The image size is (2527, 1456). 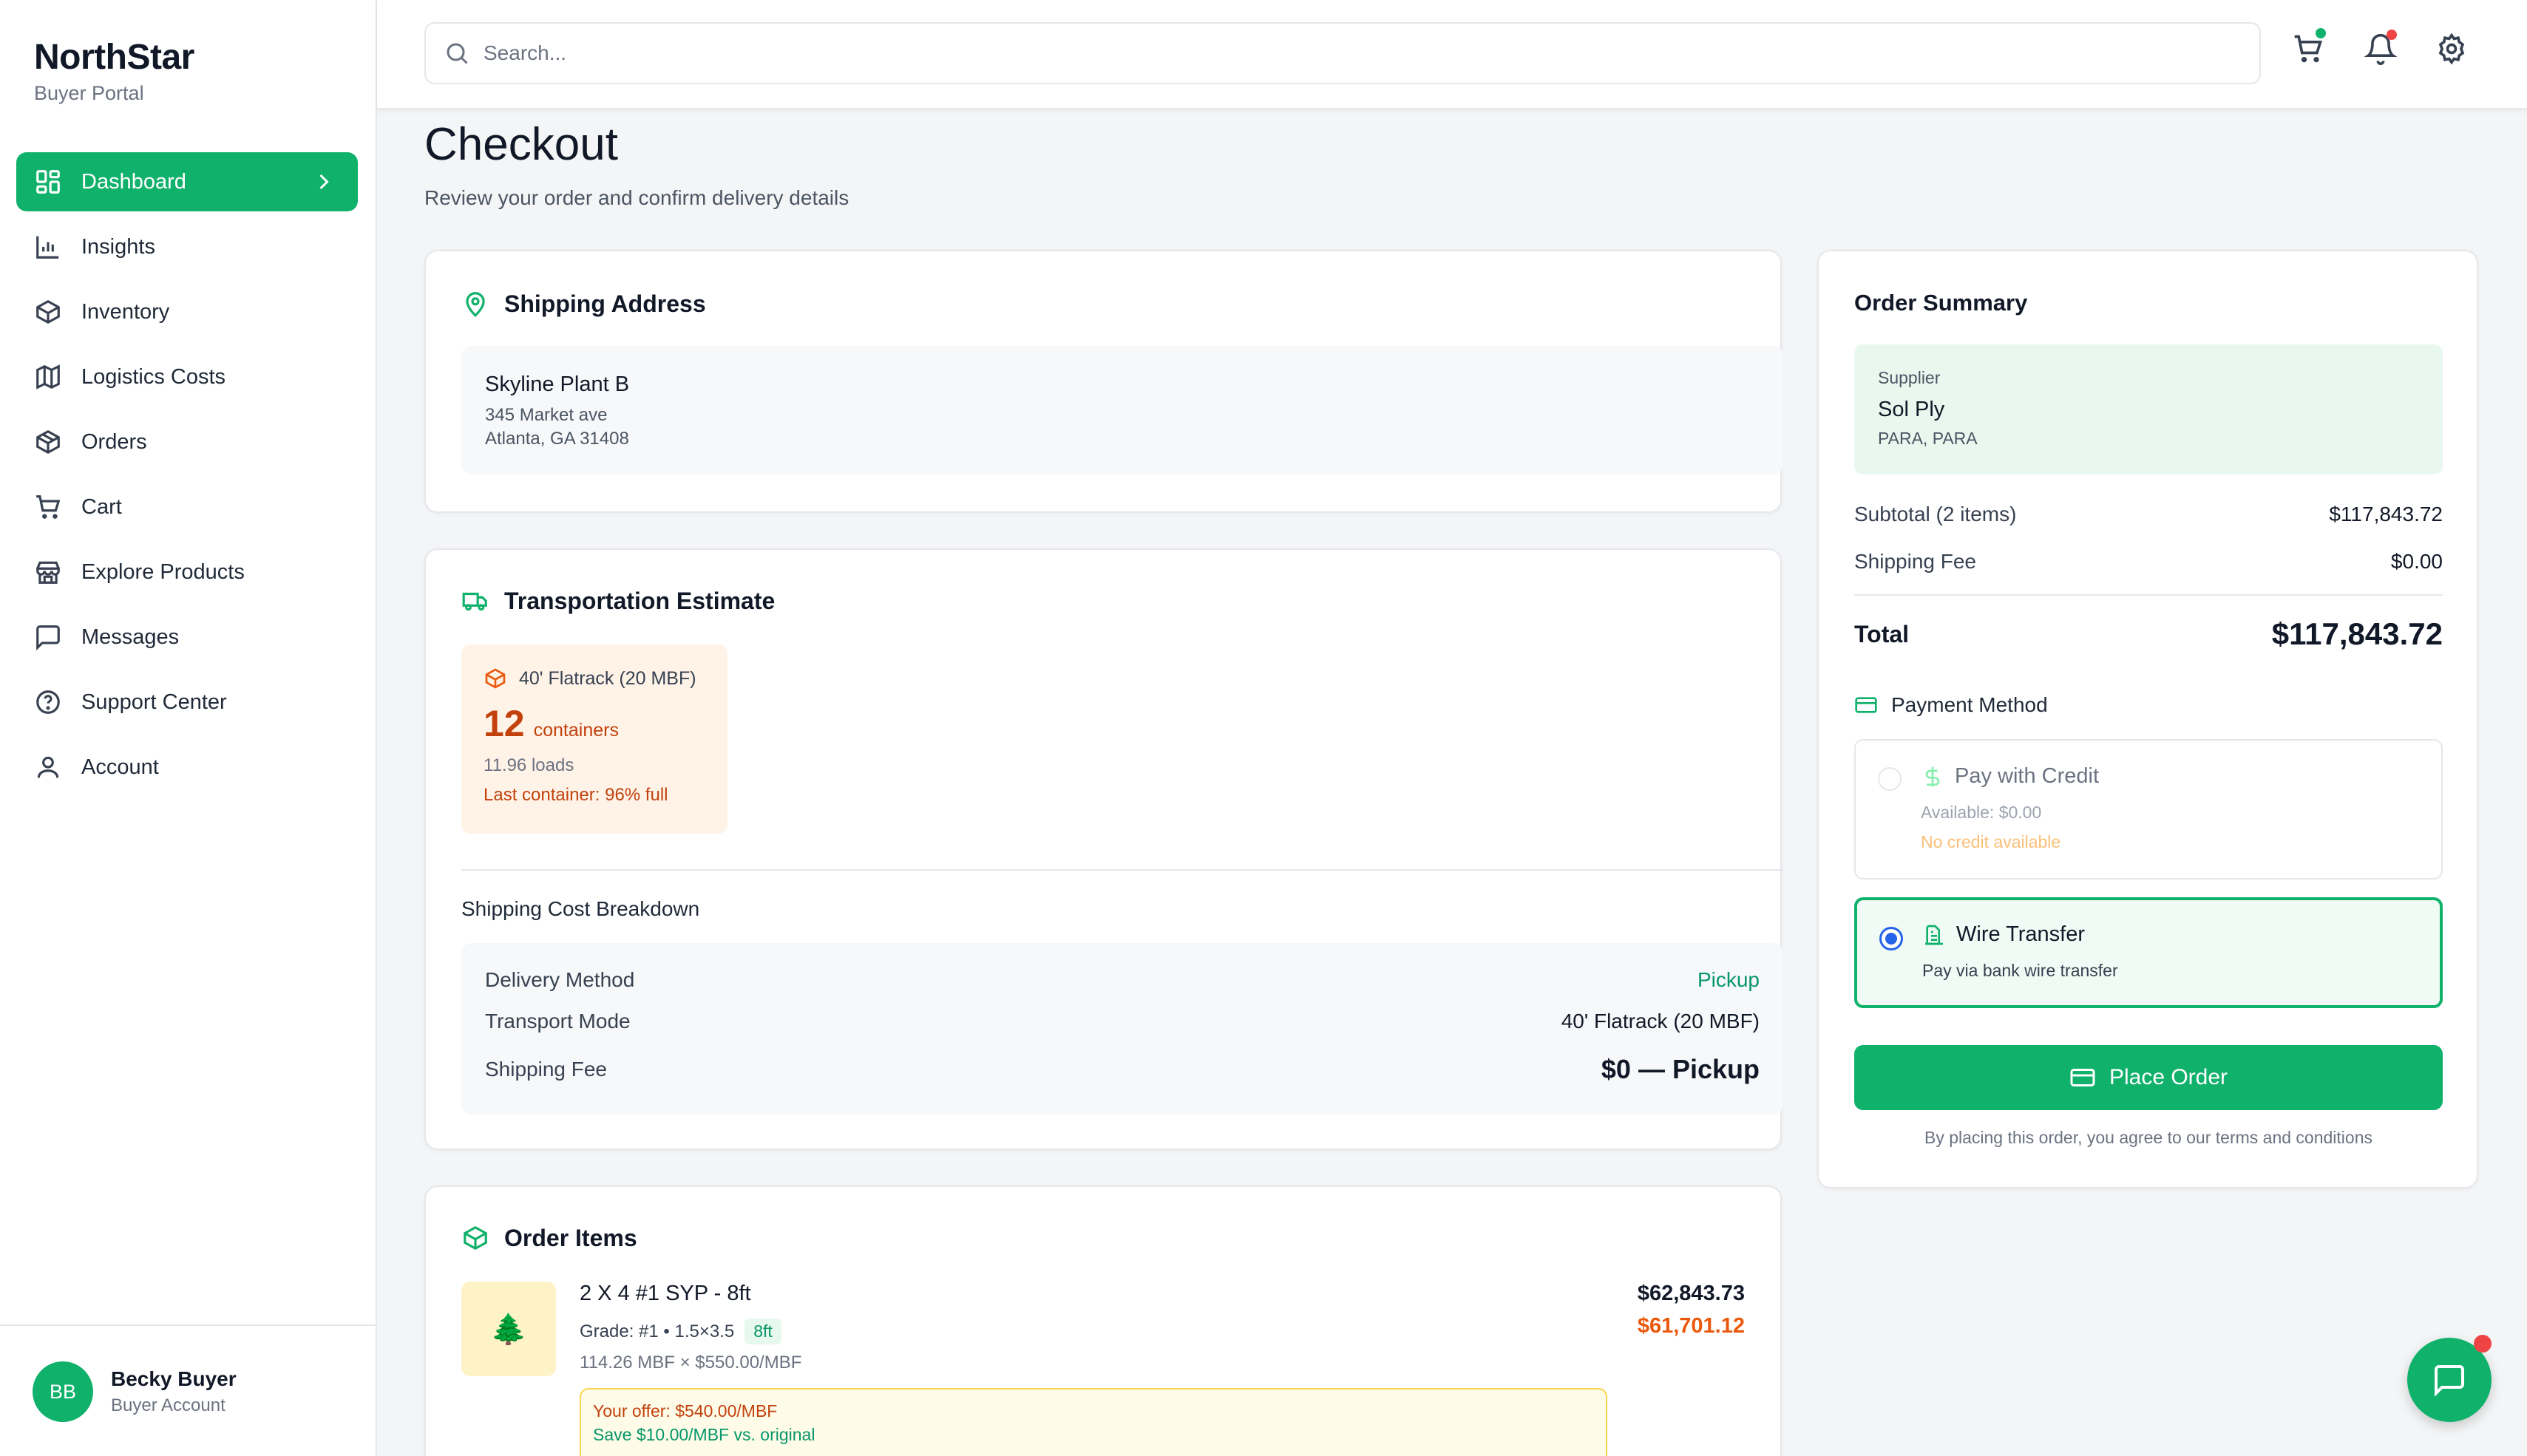 I want to click on divider, so click(x=2148, y=595).